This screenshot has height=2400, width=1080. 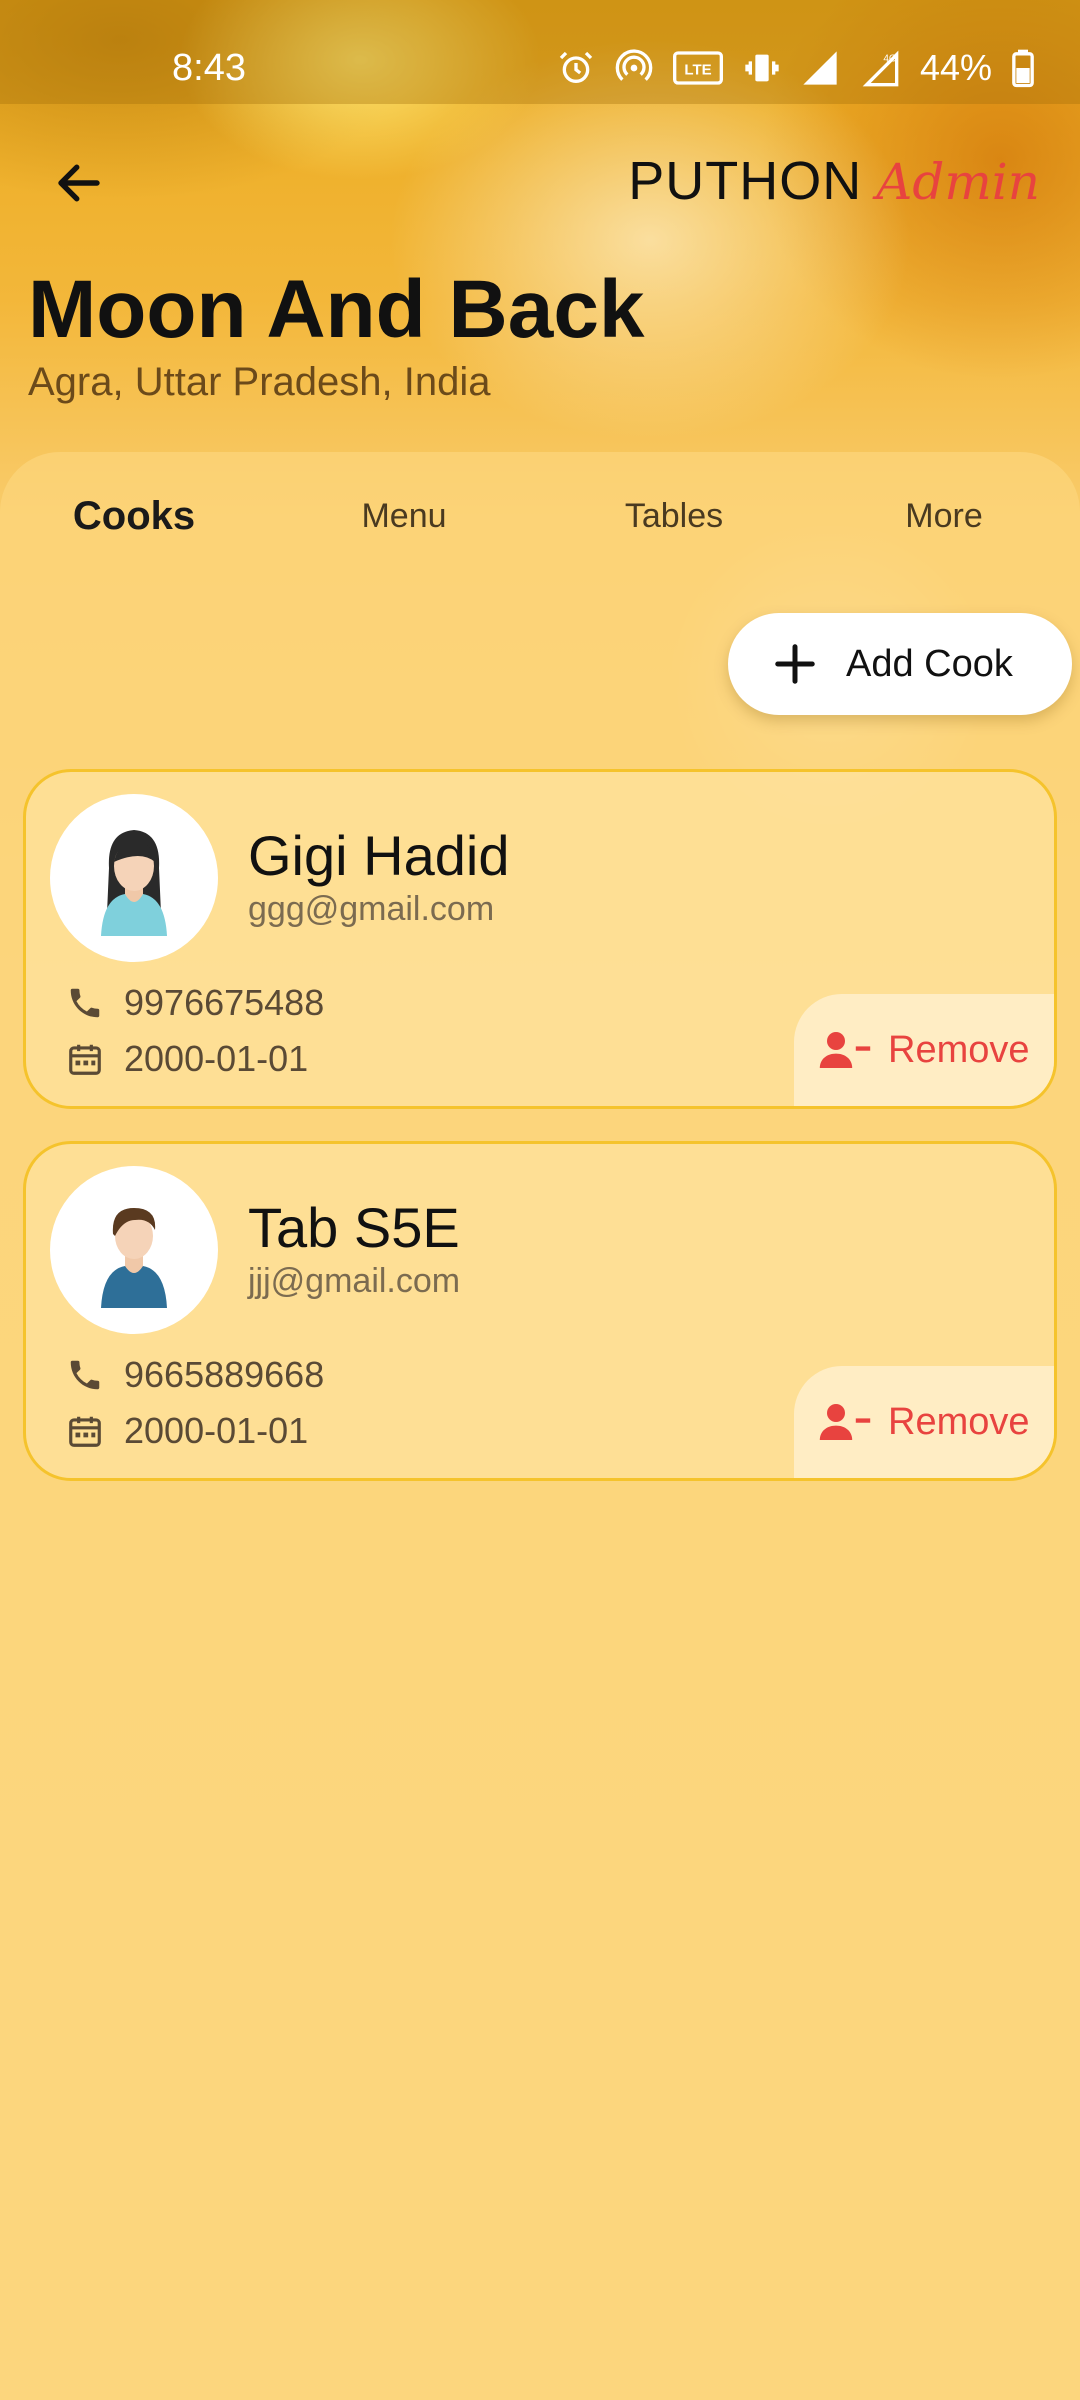 I want to click on alarm-icon, so click(x=576, y=67).